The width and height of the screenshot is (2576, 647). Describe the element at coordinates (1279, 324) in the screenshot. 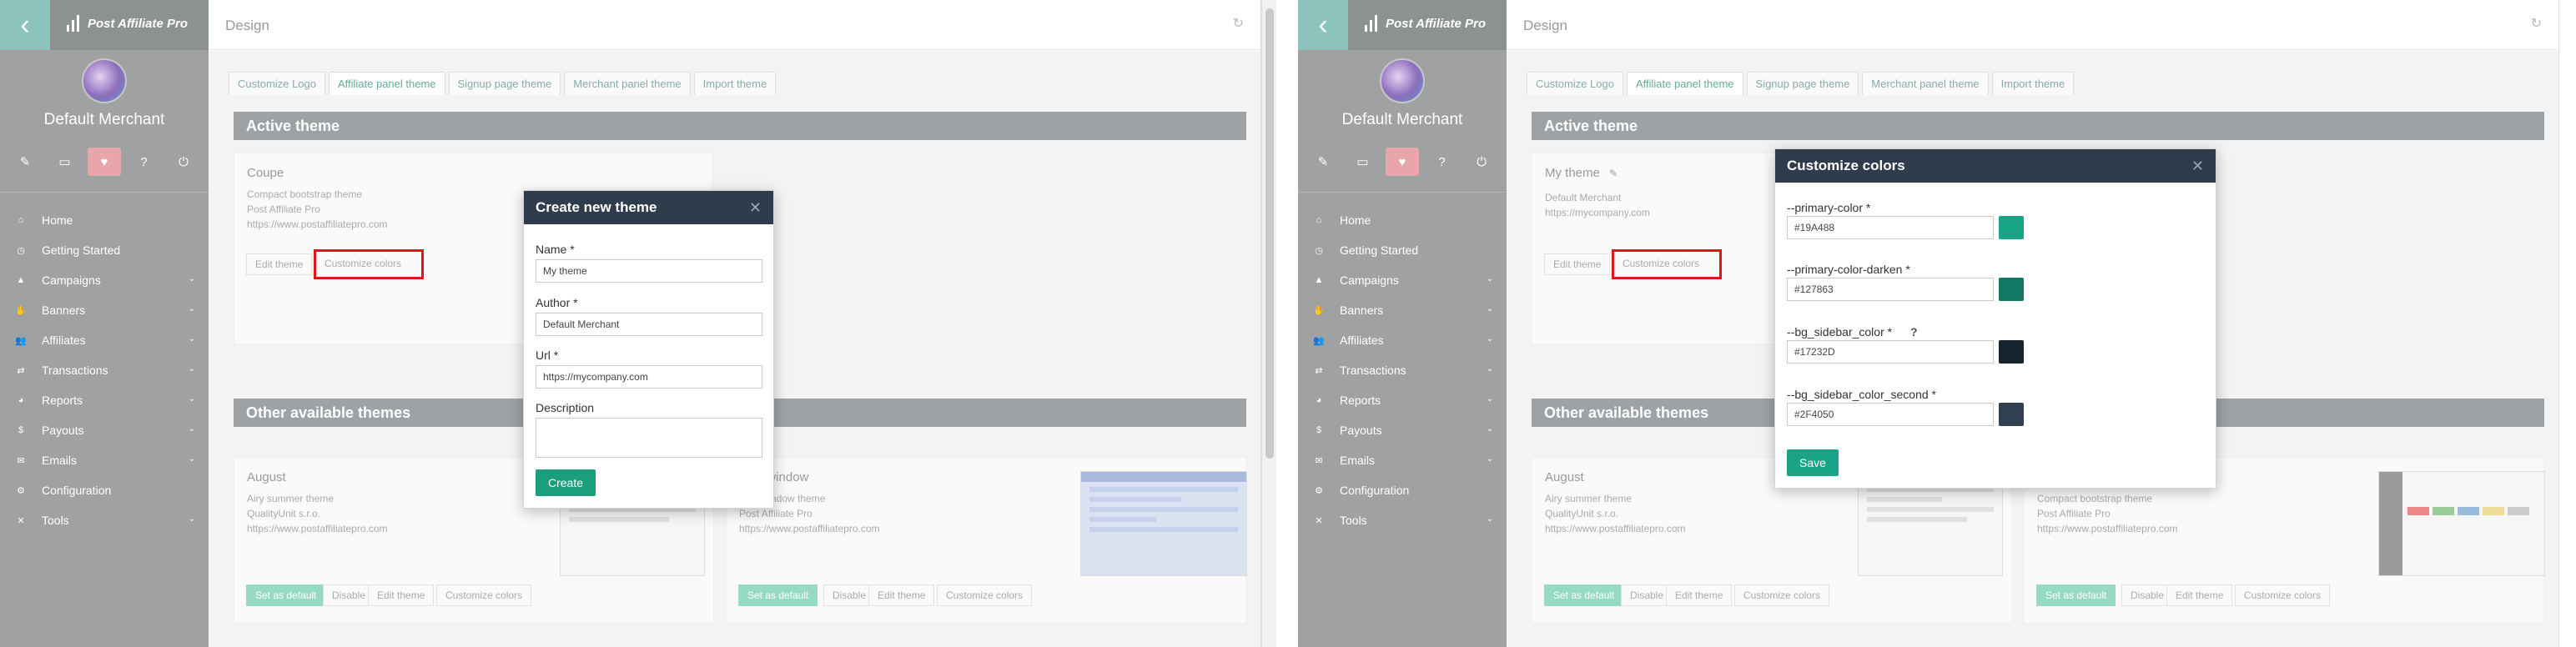

I see `scrollbar-gutter` at that location.